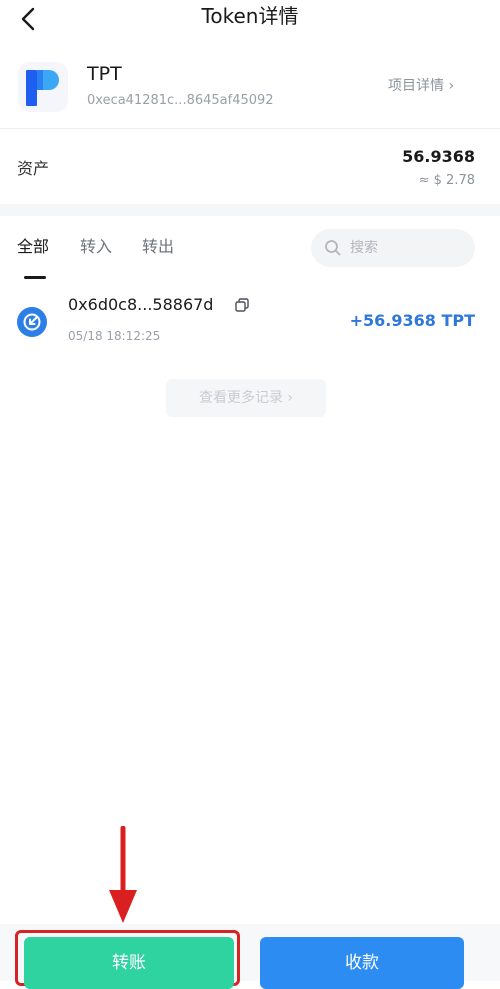 The height and width of the screenshot is (989, 500). What do you see at coordinates (446, 180) in the screenshot?
I see `assets-fiat-value: ≈ $ 2.78` at bounding box center [446, 180].